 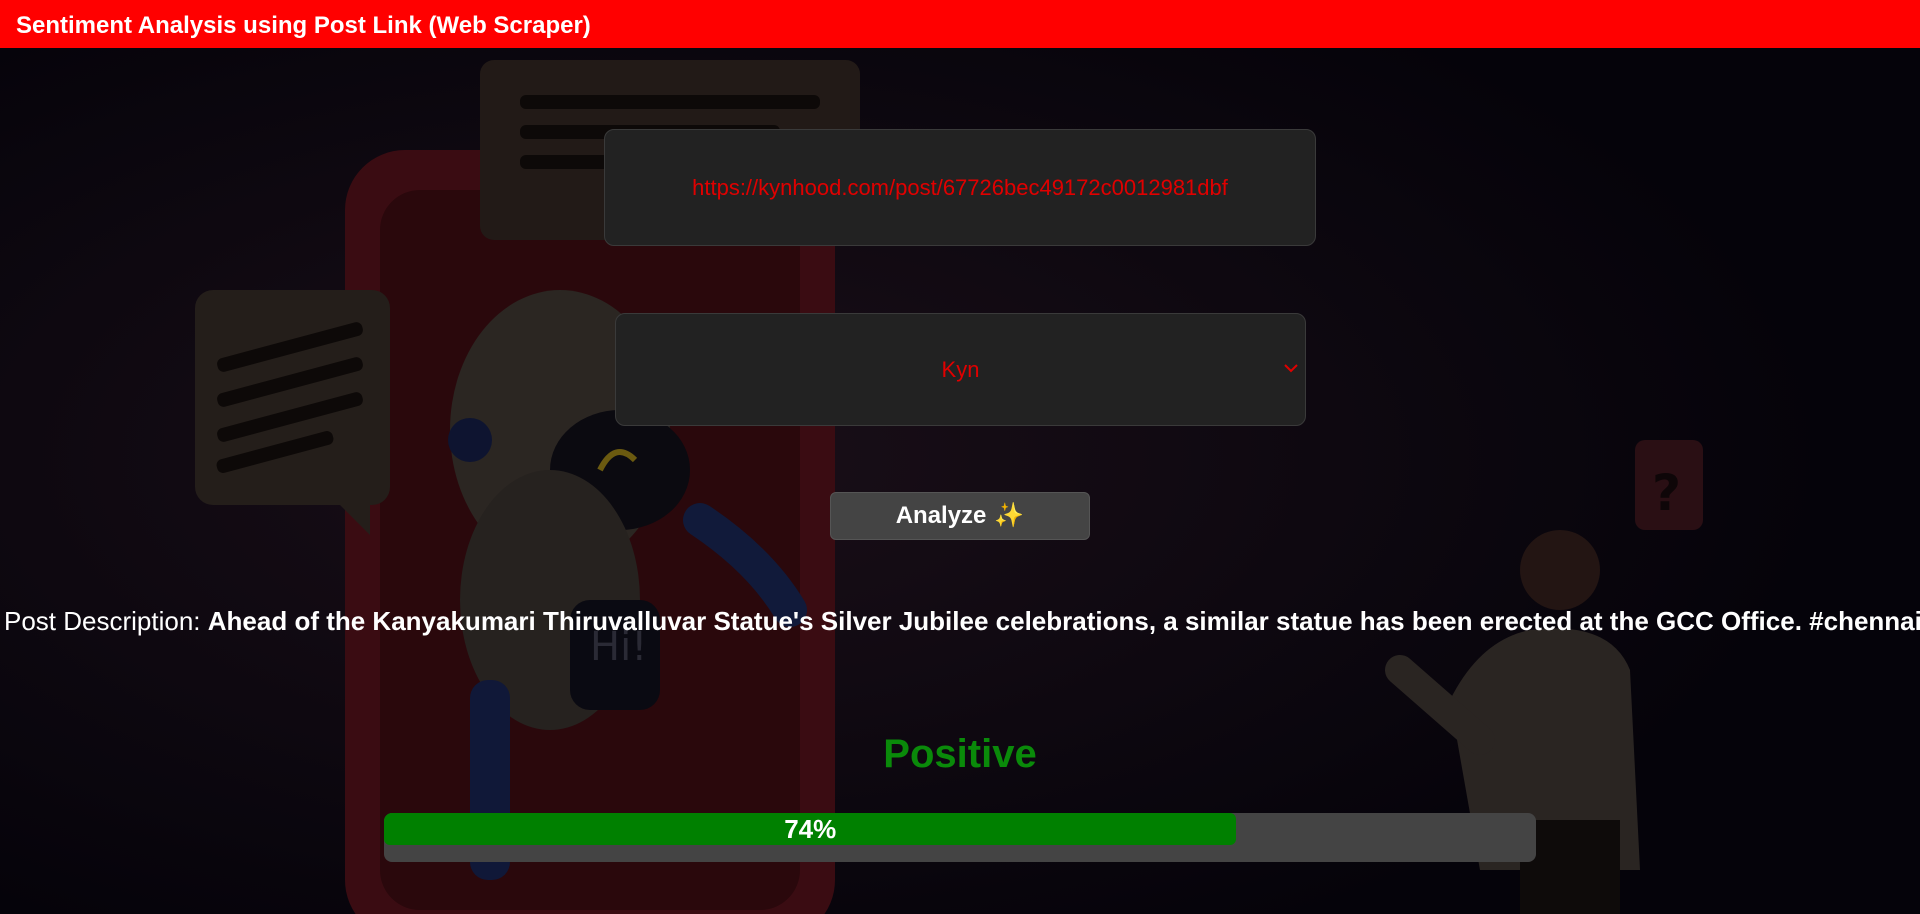 What do you see at coordinates (941, 515) in the screenshot?
I see `analyze-button-label: Analyze` at bounding box center [941, 515].